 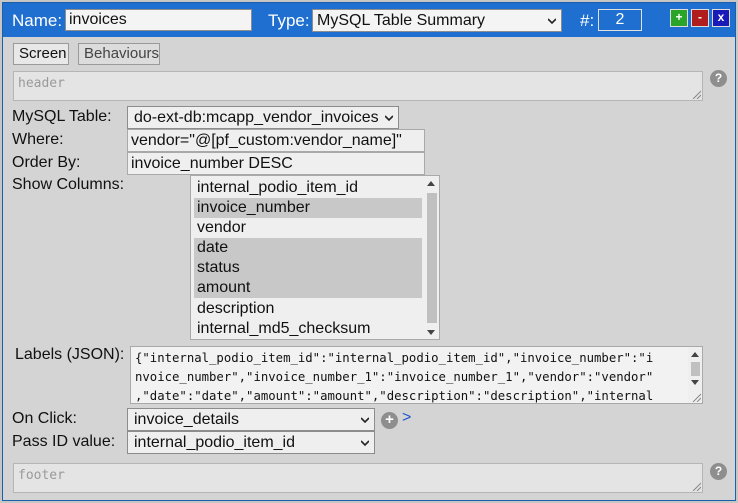 I want to click on number-input: 2, so click(x=620, y=20).